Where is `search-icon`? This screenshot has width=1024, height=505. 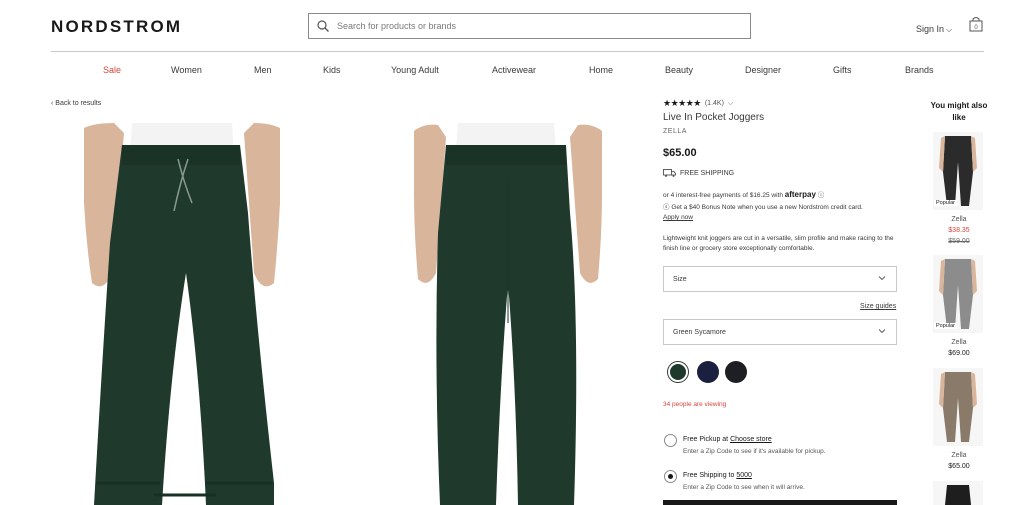 search-icon is located at coordinates (323, 26).